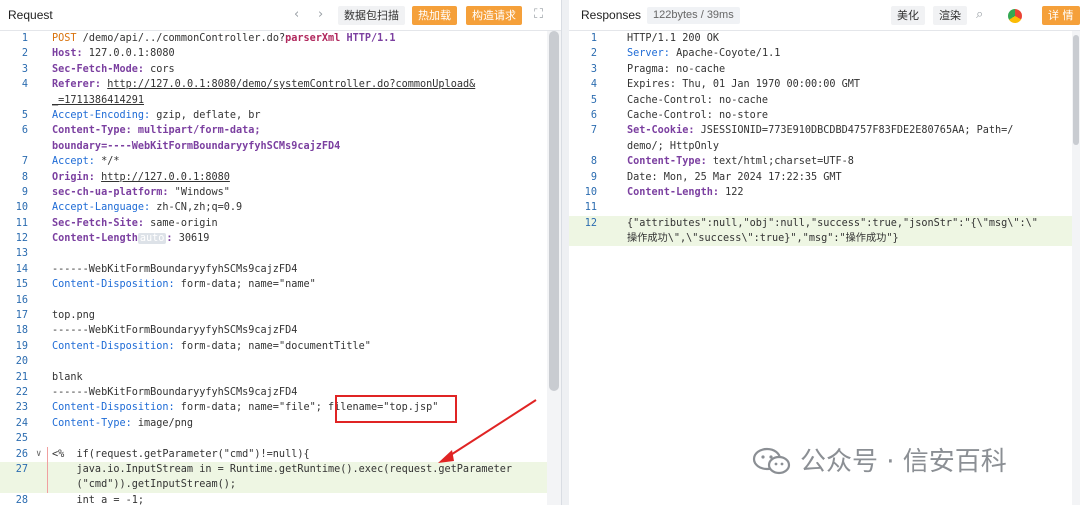  What do you see at coordinates (903, 462) in the screenshot?
I see `watermark-text: 公众号 · 信安百科` at bounding box center [903, 462].